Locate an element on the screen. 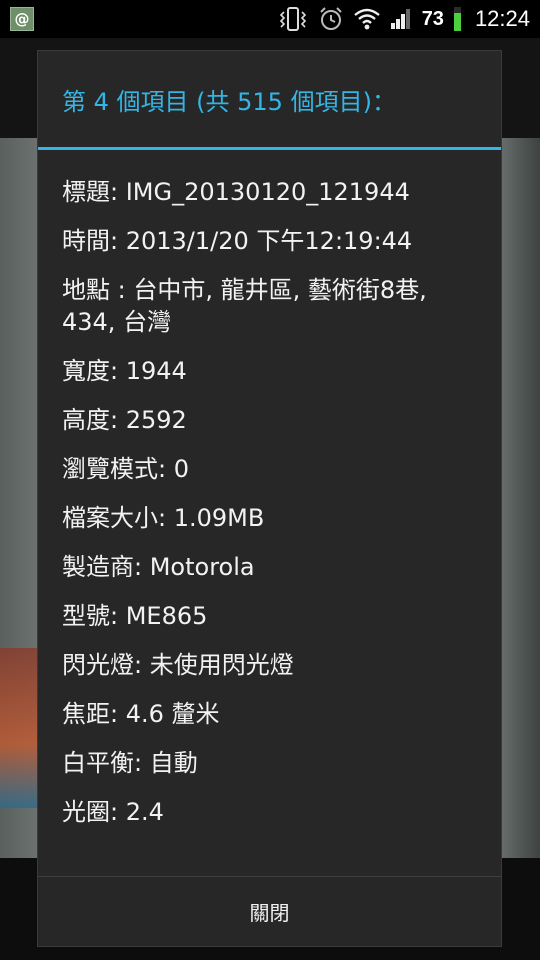 This screenshot has width=540, height=960. detail-row: 白平衡: 自動 is located at coordinates (130, 763).